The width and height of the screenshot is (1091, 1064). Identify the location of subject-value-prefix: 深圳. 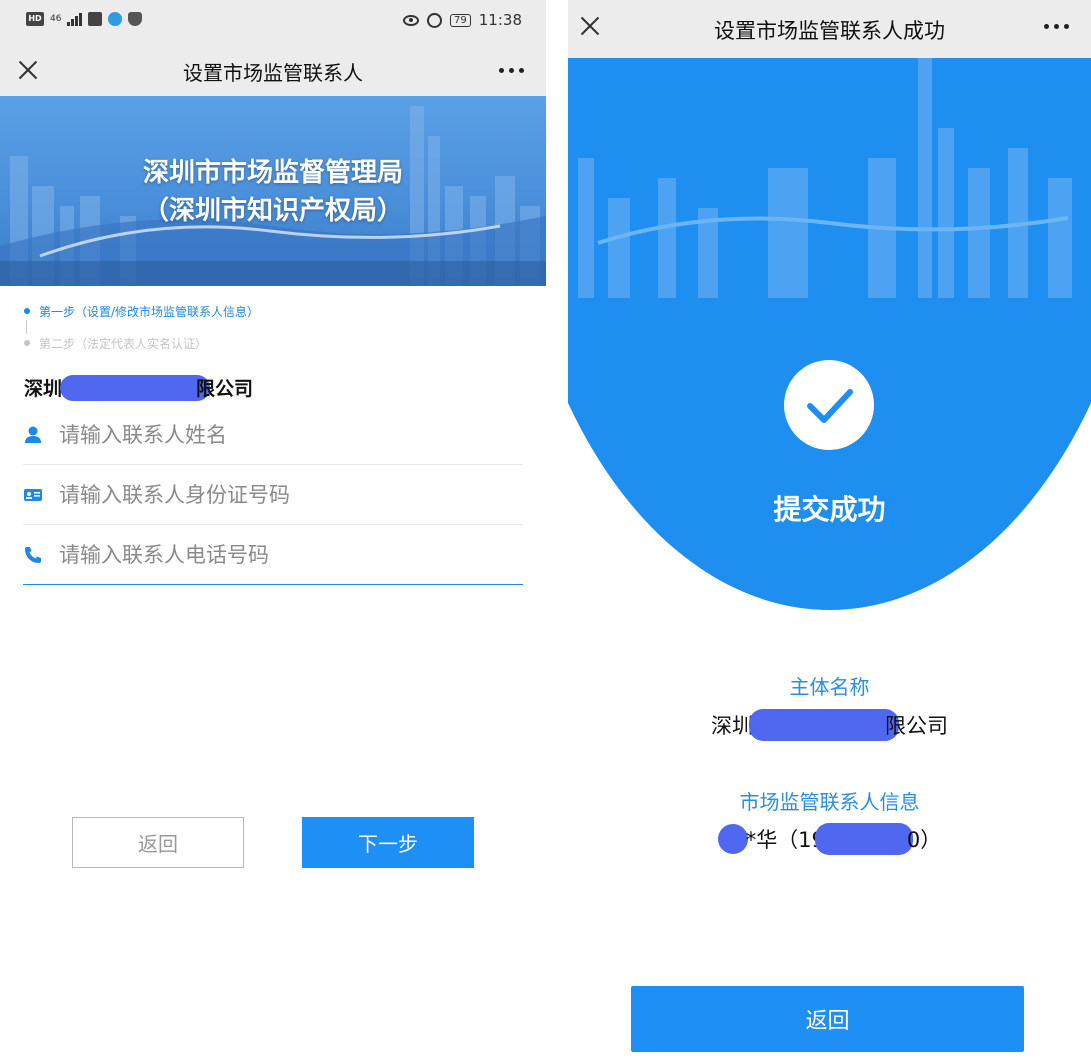
(732, 726).